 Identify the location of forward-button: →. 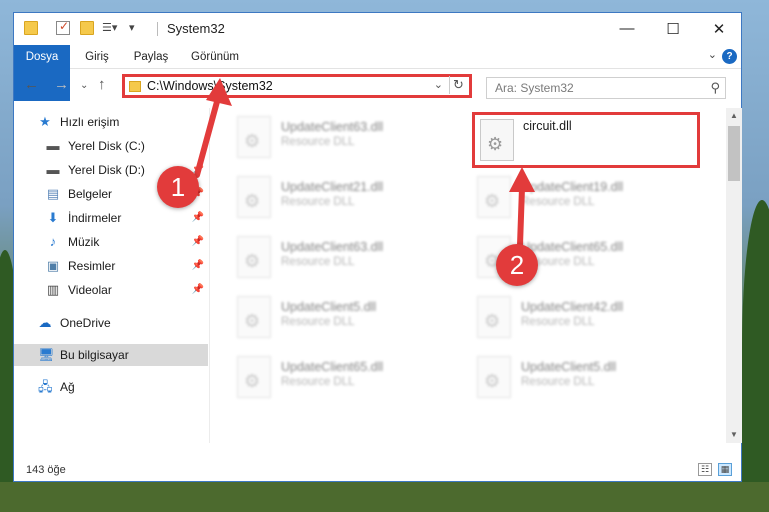
(61, 84).